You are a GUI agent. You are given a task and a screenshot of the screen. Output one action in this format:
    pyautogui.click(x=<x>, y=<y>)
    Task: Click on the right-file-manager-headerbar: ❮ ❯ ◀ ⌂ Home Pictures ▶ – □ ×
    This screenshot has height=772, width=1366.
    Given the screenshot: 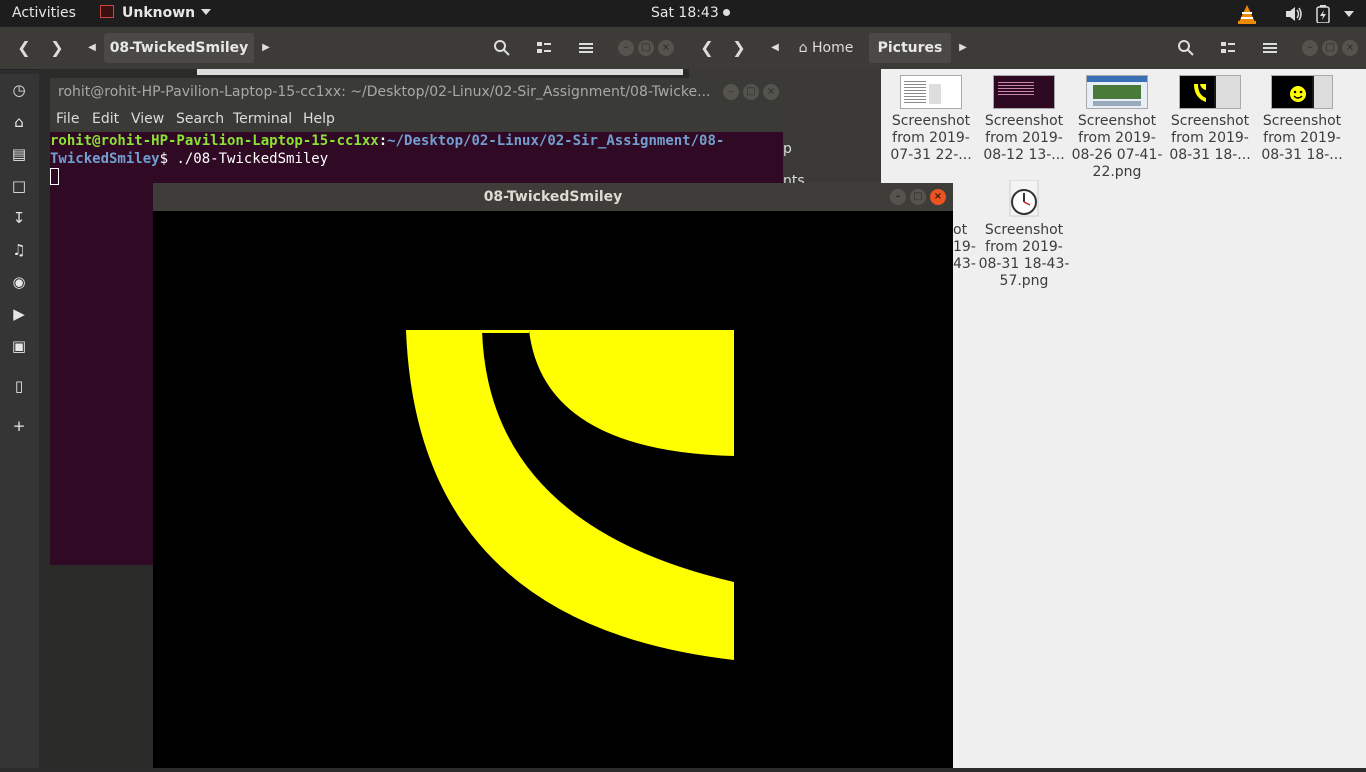 What is the action you would take?
    pyautogui.click(x=1027, y=48)
    